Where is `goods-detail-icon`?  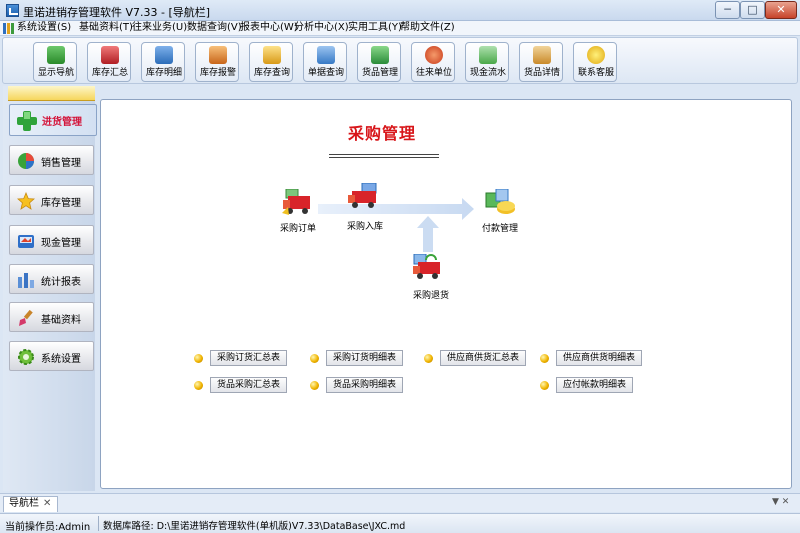 goods-detail-icon is located at coordinates (542, 55).